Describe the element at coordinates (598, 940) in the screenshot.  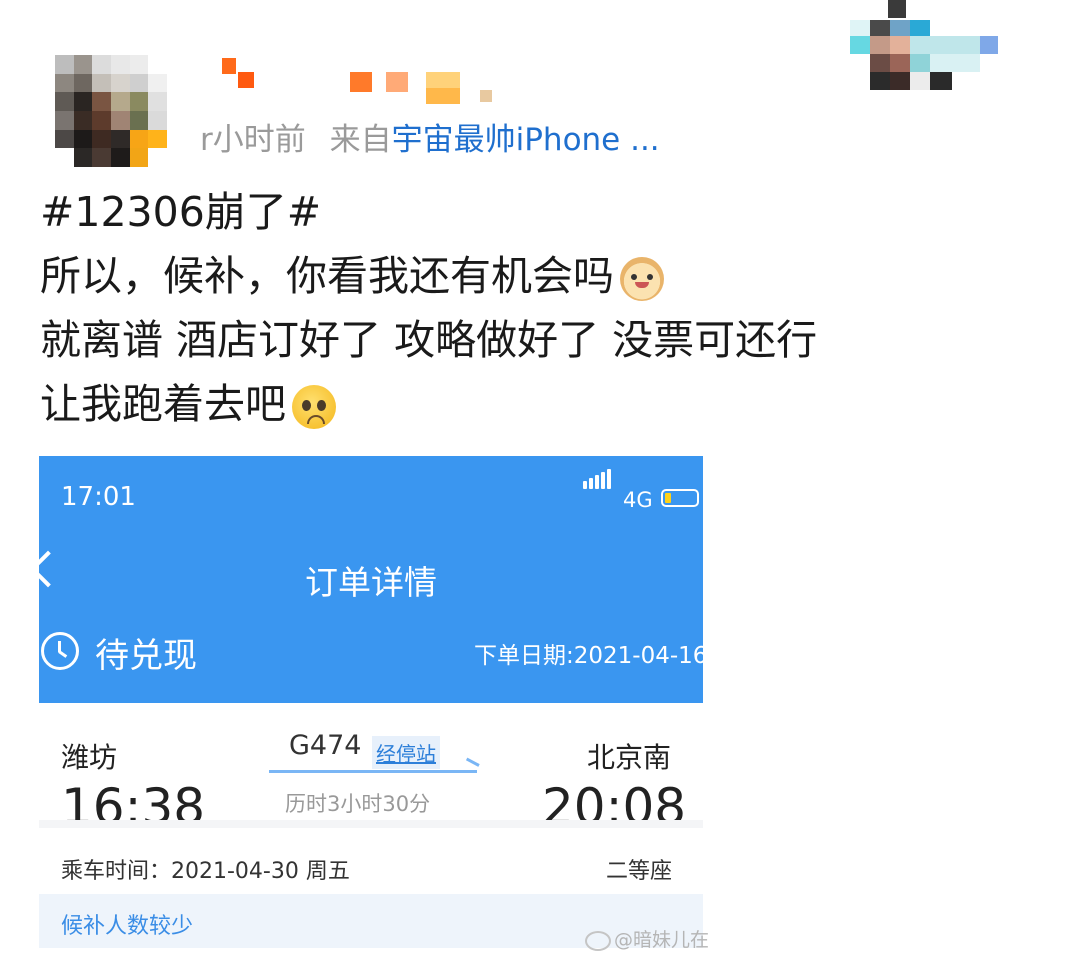
I see `weibo-logo-icon` at that location.